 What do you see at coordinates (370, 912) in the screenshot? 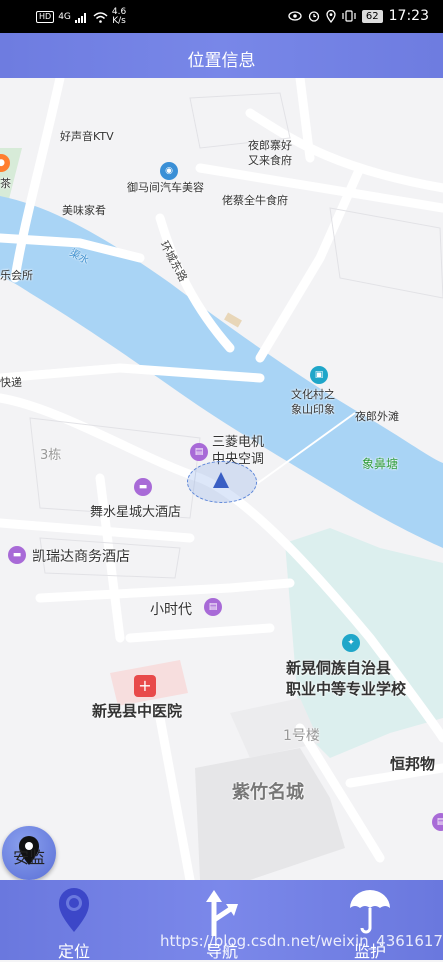
I see `umbrella-icon` at bounding box center [370, 912].